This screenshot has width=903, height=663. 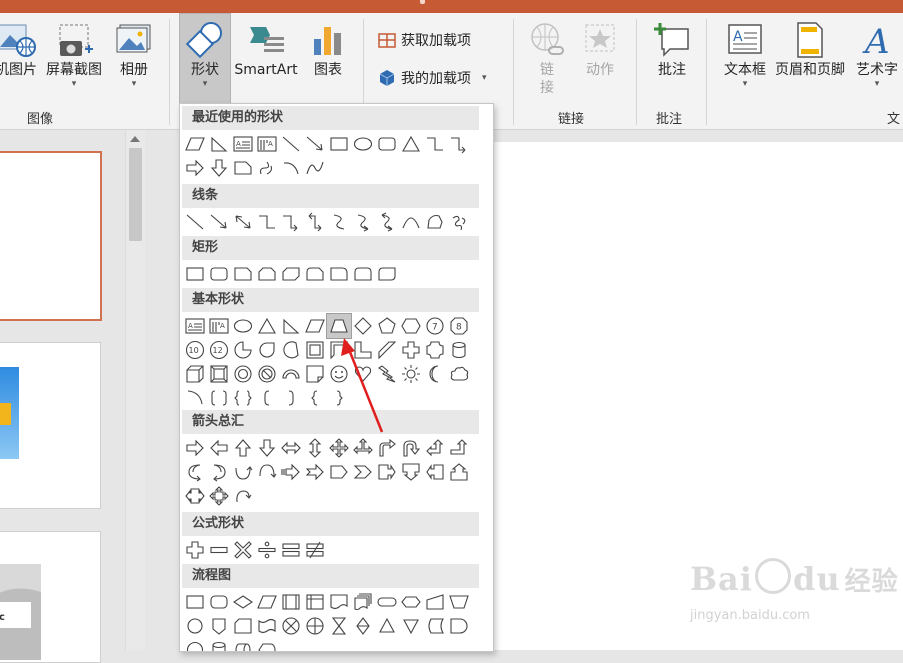 What do you see at coordinates (459, 222) in the screenshot?
I see `shape-scribble` at bounding box center [459, 222].